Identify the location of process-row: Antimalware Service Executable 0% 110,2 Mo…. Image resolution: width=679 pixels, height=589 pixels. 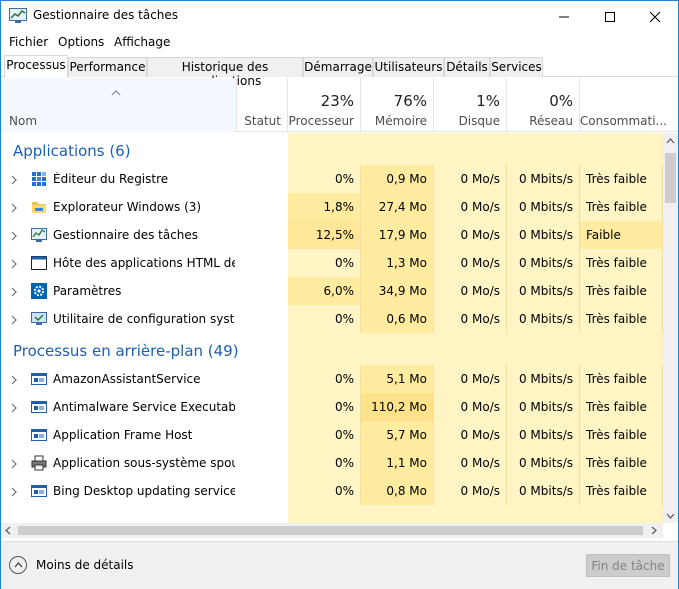
(332, 407).